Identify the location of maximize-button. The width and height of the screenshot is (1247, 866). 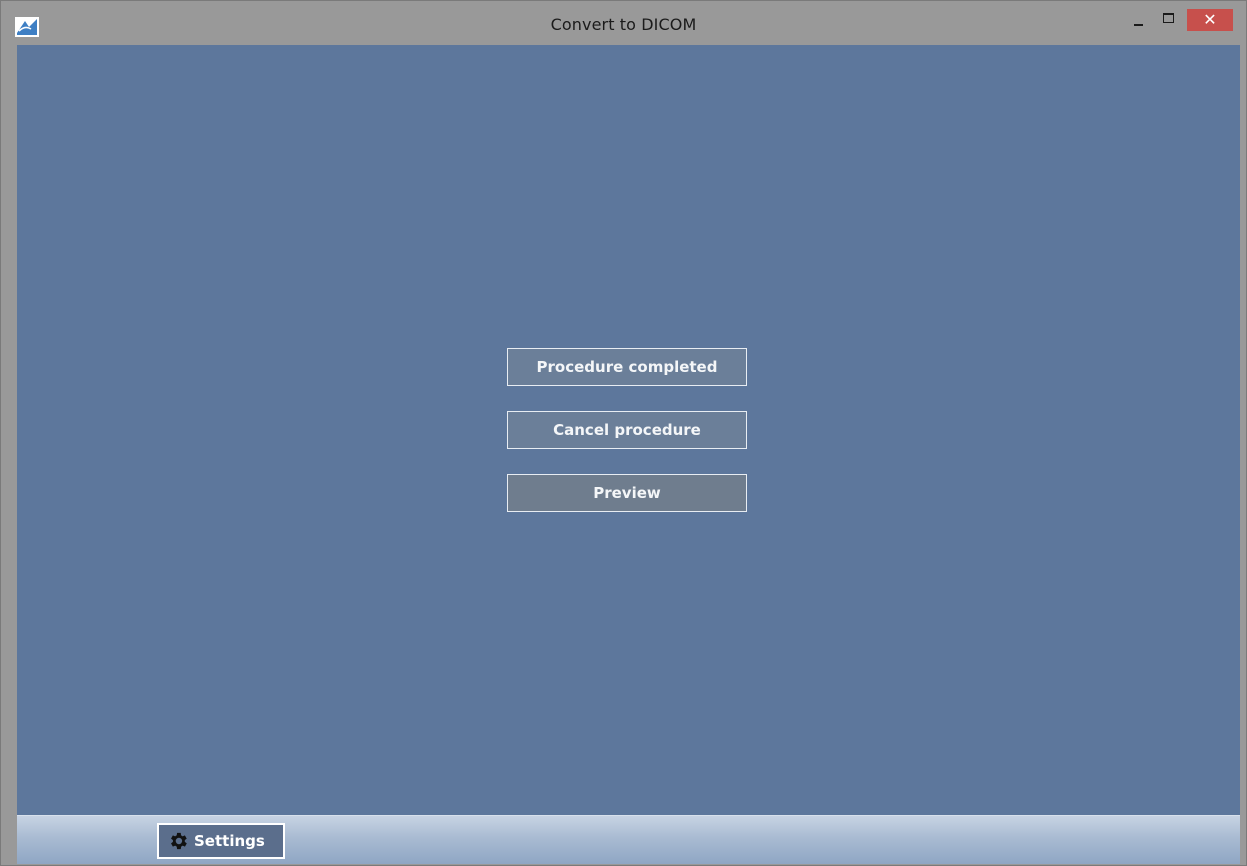
(1168, 21).